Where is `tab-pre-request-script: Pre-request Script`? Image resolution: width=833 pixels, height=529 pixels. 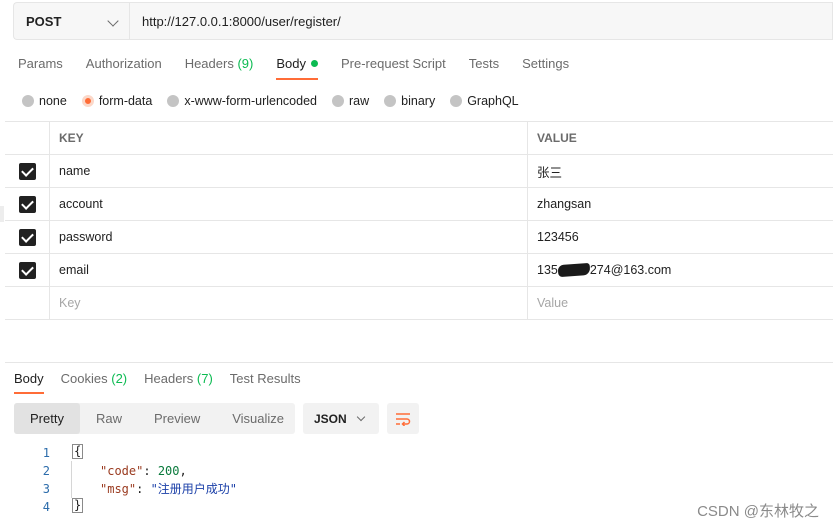
tab-pre-request-script: Pre-request Script is located at coordinates (393, 64).